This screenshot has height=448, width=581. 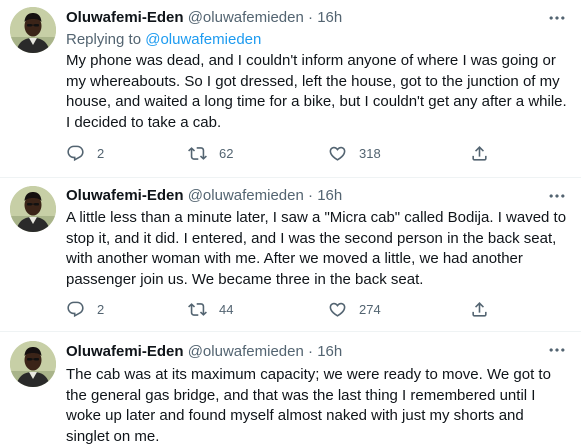 What do you see at coordinates (286, 153) in the screenshot?
I see `tweet-actions: 2 62 318` at bounding box center [286, 153].